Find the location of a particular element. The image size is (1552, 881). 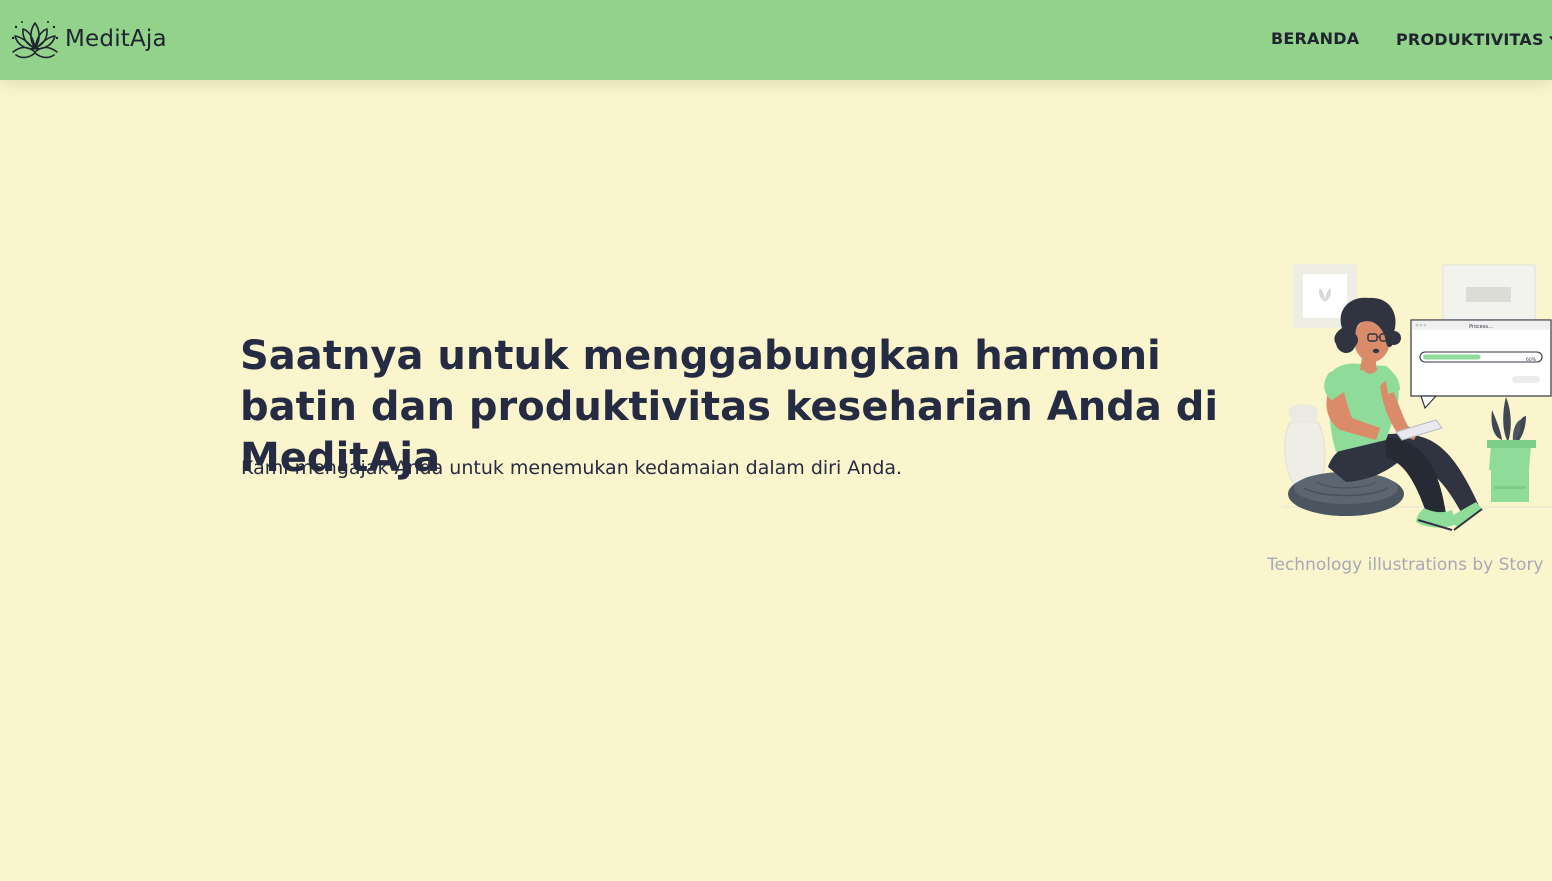

progress-bar-fill is located at coordinates (1452, 357).